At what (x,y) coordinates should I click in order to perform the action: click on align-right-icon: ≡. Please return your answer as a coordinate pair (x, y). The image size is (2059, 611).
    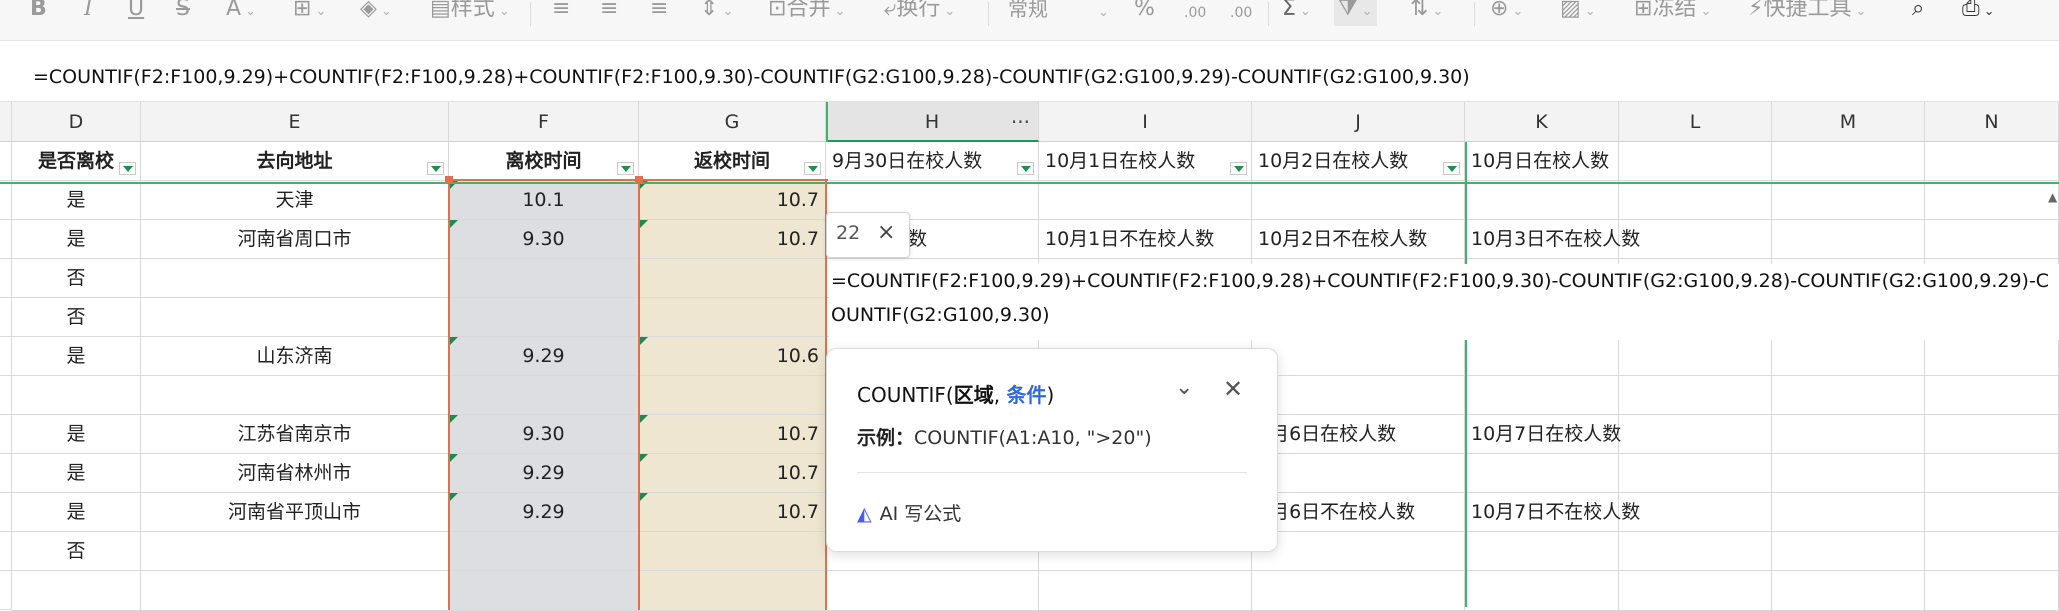
    Looking at the image, I should click on (659, 13).